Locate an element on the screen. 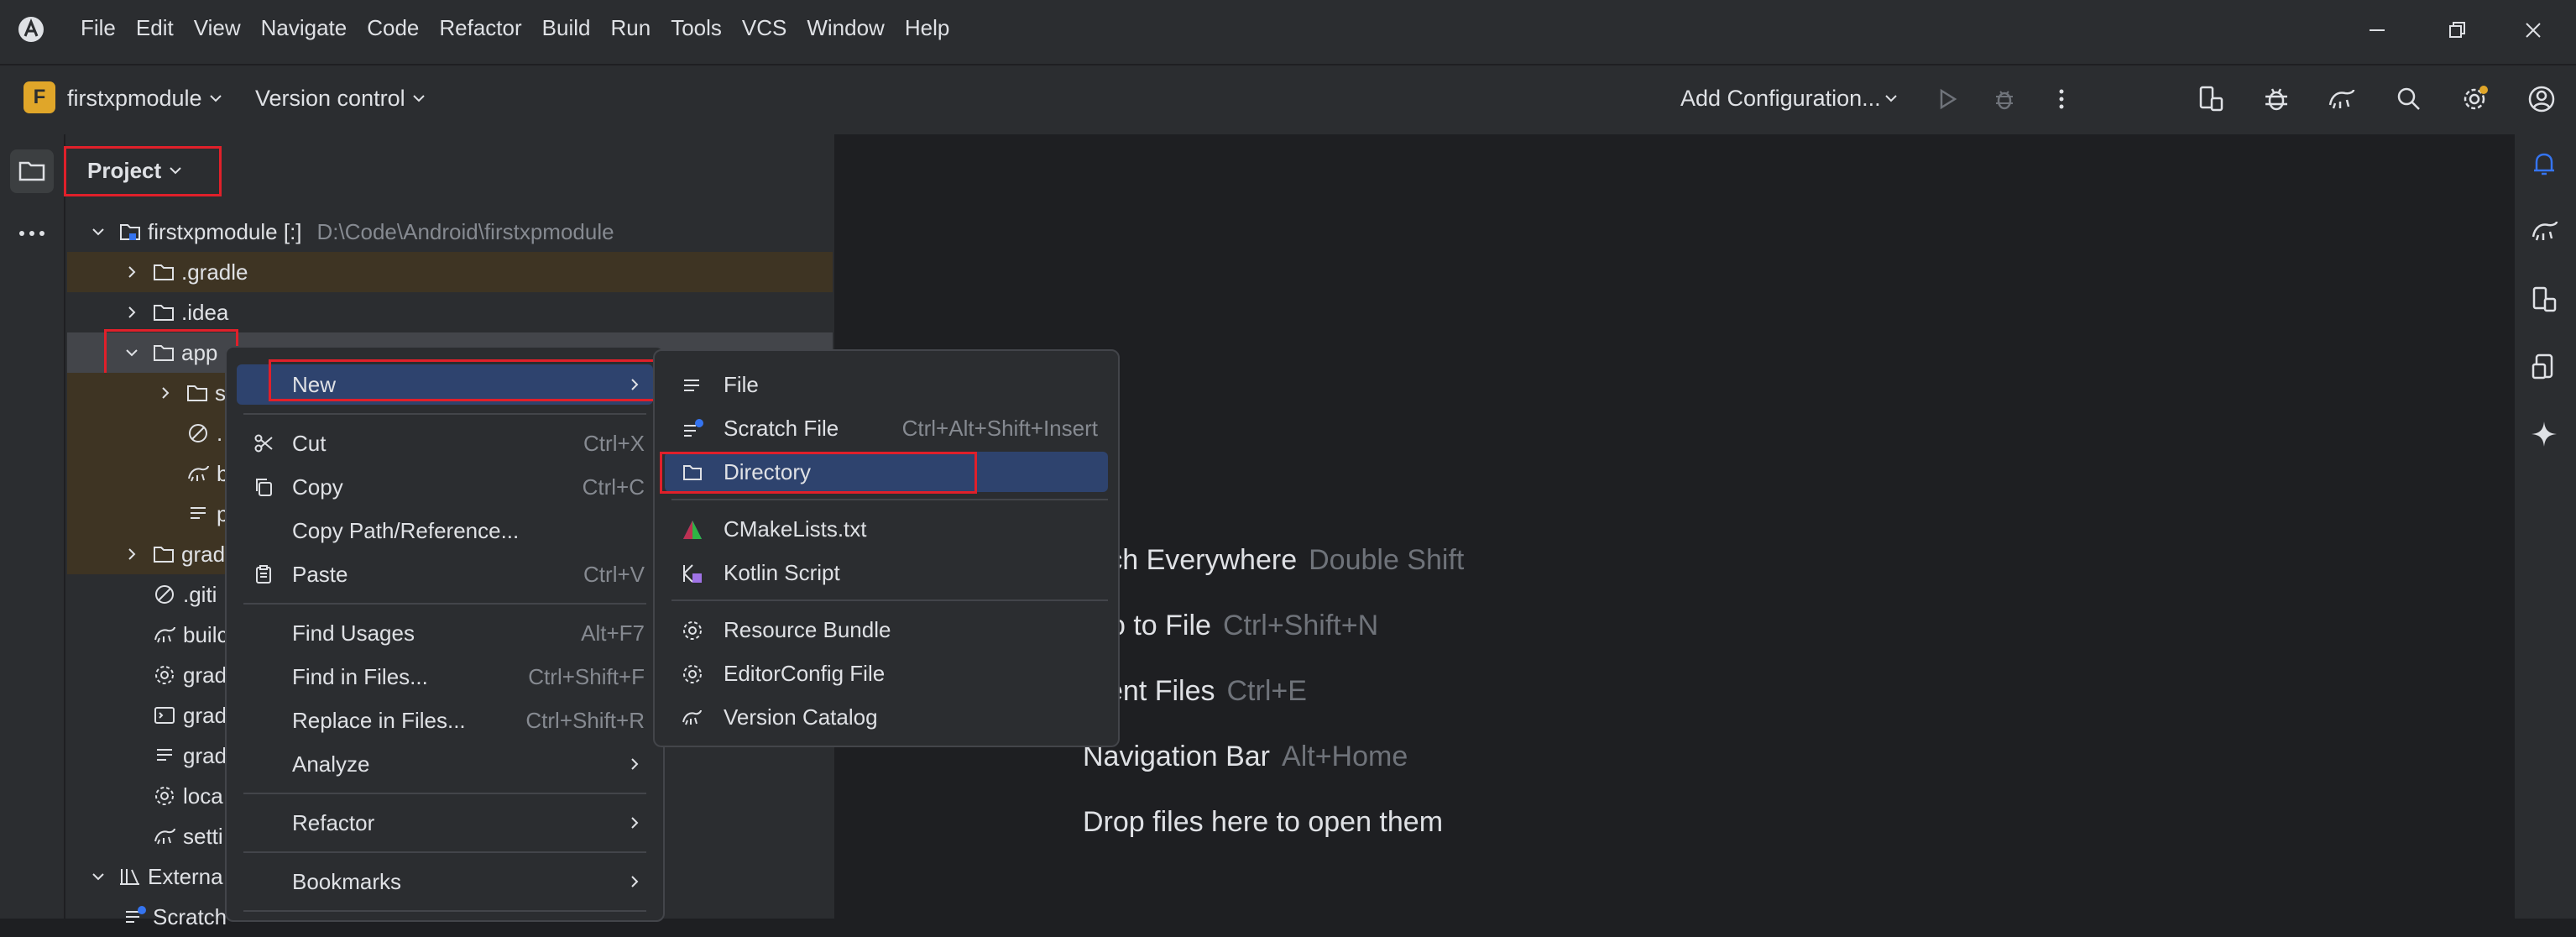 The height and width of the screenshot is (937, 2576). menu-window: Window is located at coordinates (845, 28).